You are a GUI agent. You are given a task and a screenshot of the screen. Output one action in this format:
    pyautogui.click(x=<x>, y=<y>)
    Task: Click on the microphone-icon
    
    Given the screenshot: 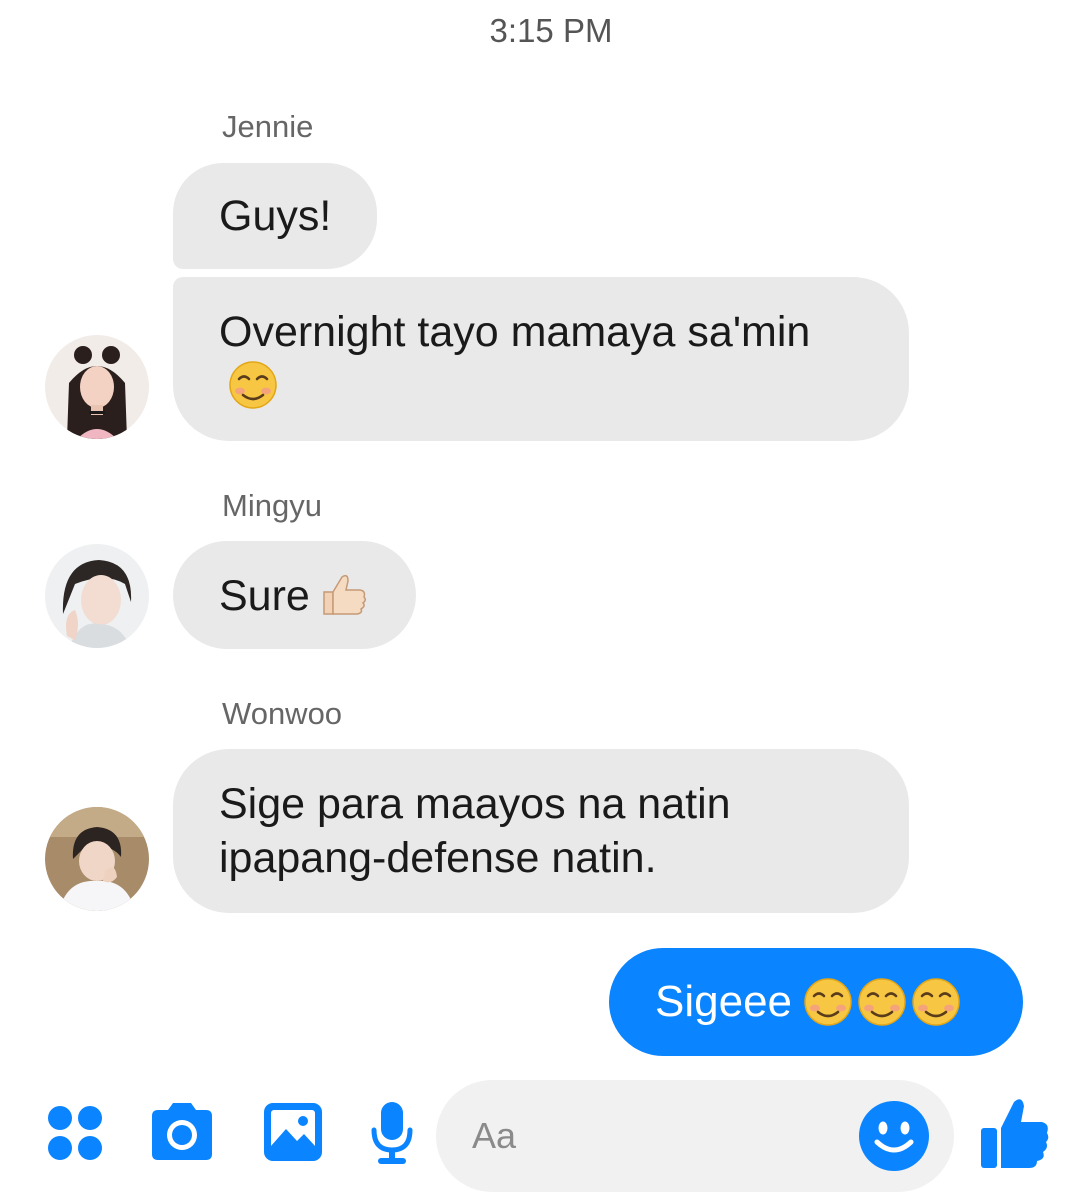 What is the action you would take?
    pyautogui.click(x=392, y=1133)
    